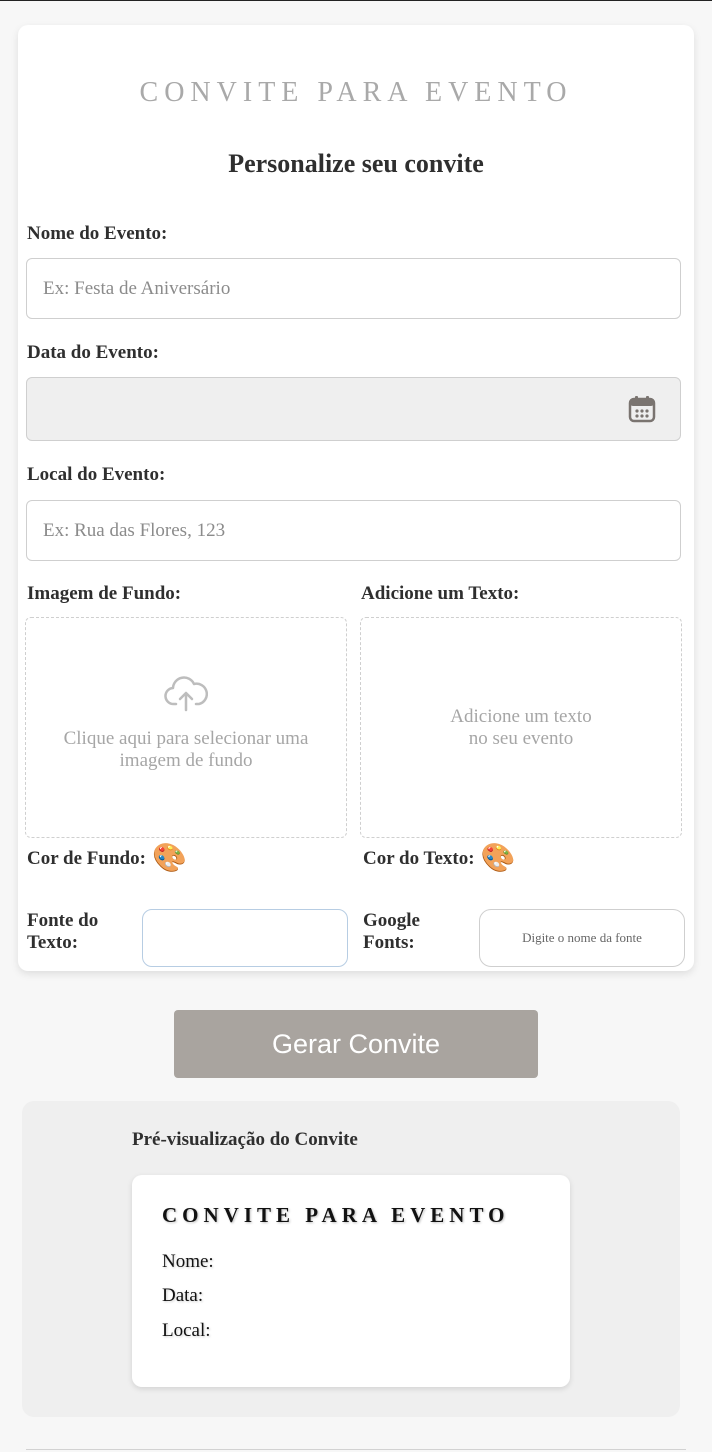  What do you see at coordinates (582, 938) in the screenshot?
I see `google-fonts-input` at bounding box center [582, 938].